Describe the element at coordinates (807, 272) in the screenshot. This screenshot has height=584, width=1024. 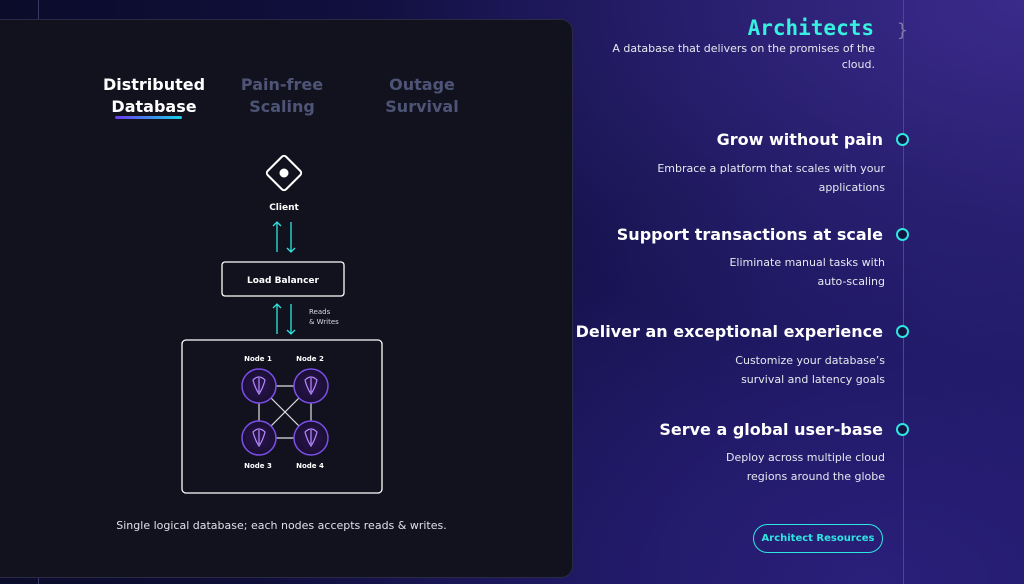
I see `feature-desc-transactions: Eliminate manual tasks with auto-scaling` at that location.